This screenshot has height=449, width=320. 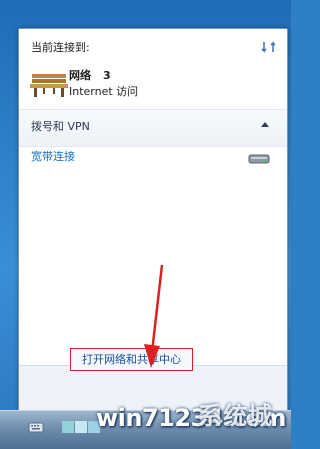 I want to click on dialup-section-header: 拨号和 VPN, so click(x=153, y=128).